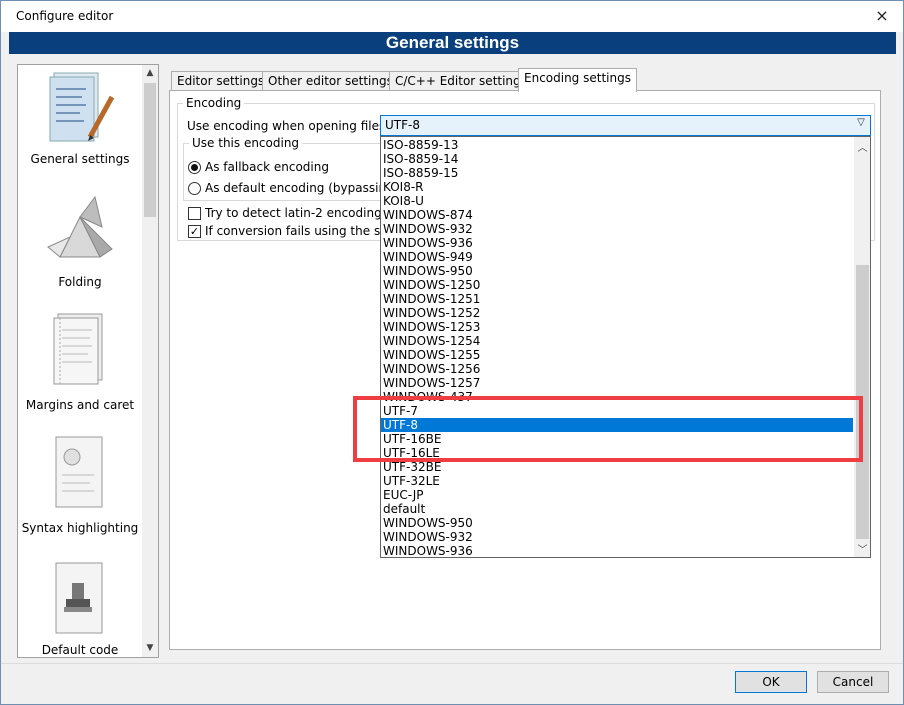 This screenshot has width=904, height=705. What do you see at coordinates (625, 125) in the screenshot?
I see `encoding-select: UTF-8 ▽` at bounding box center [625, 125].